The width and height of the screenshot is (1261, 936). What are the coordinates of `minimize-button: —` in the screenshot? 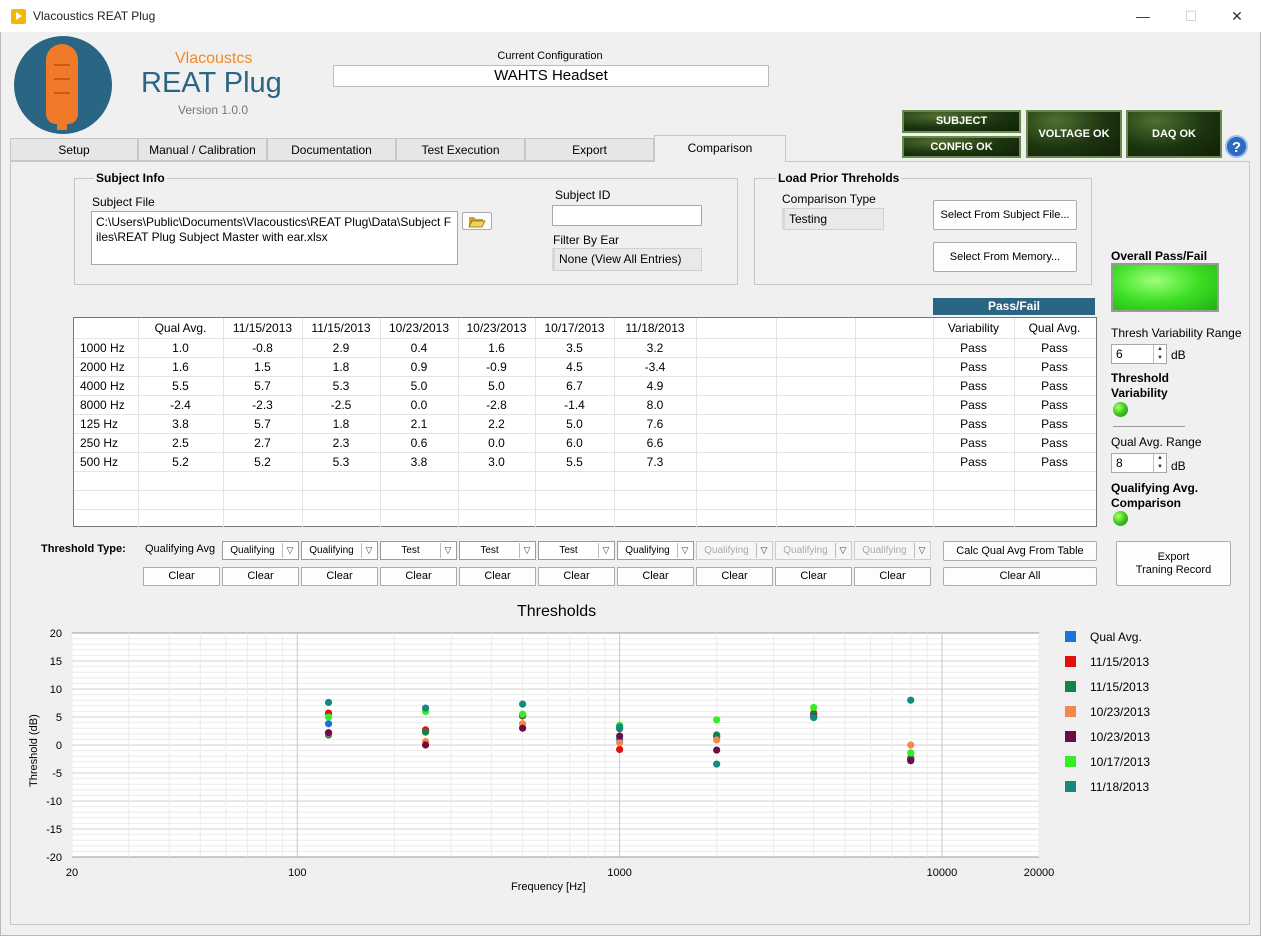 It's located at (1143, 16).